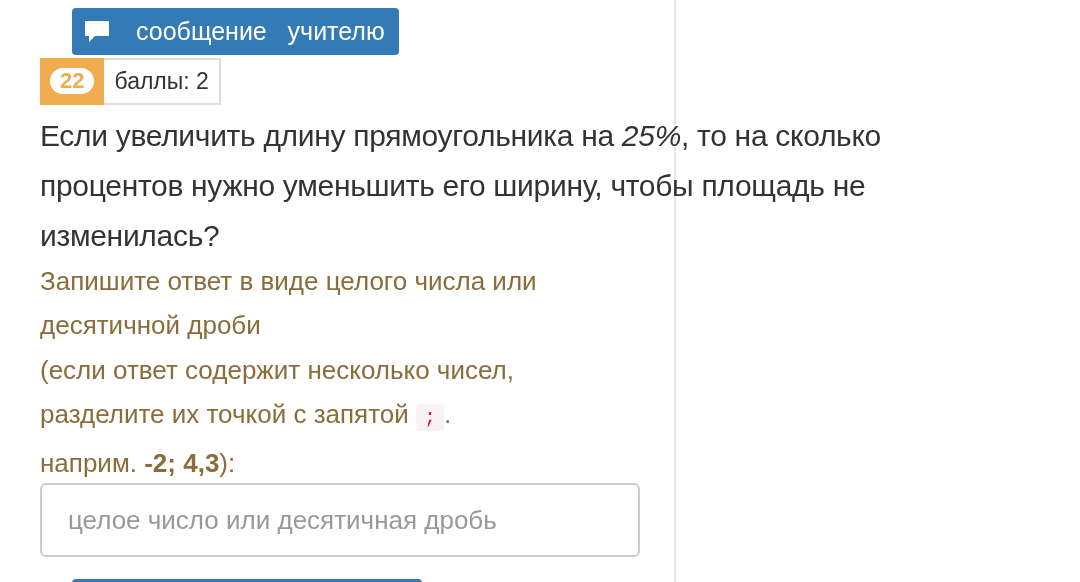  I want to click on example-text: наприм. -2; 4,3):, so click(138, 462).